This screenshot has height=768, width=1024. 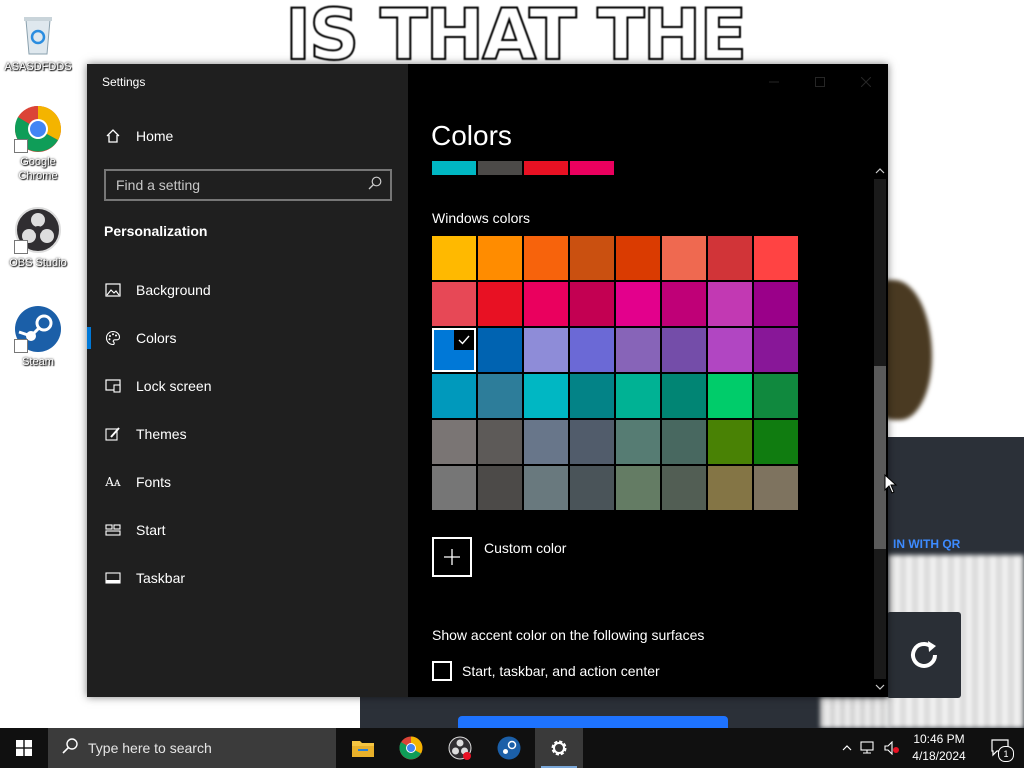 I want to click on qr-refresh-button, so click(x=924, y=655).